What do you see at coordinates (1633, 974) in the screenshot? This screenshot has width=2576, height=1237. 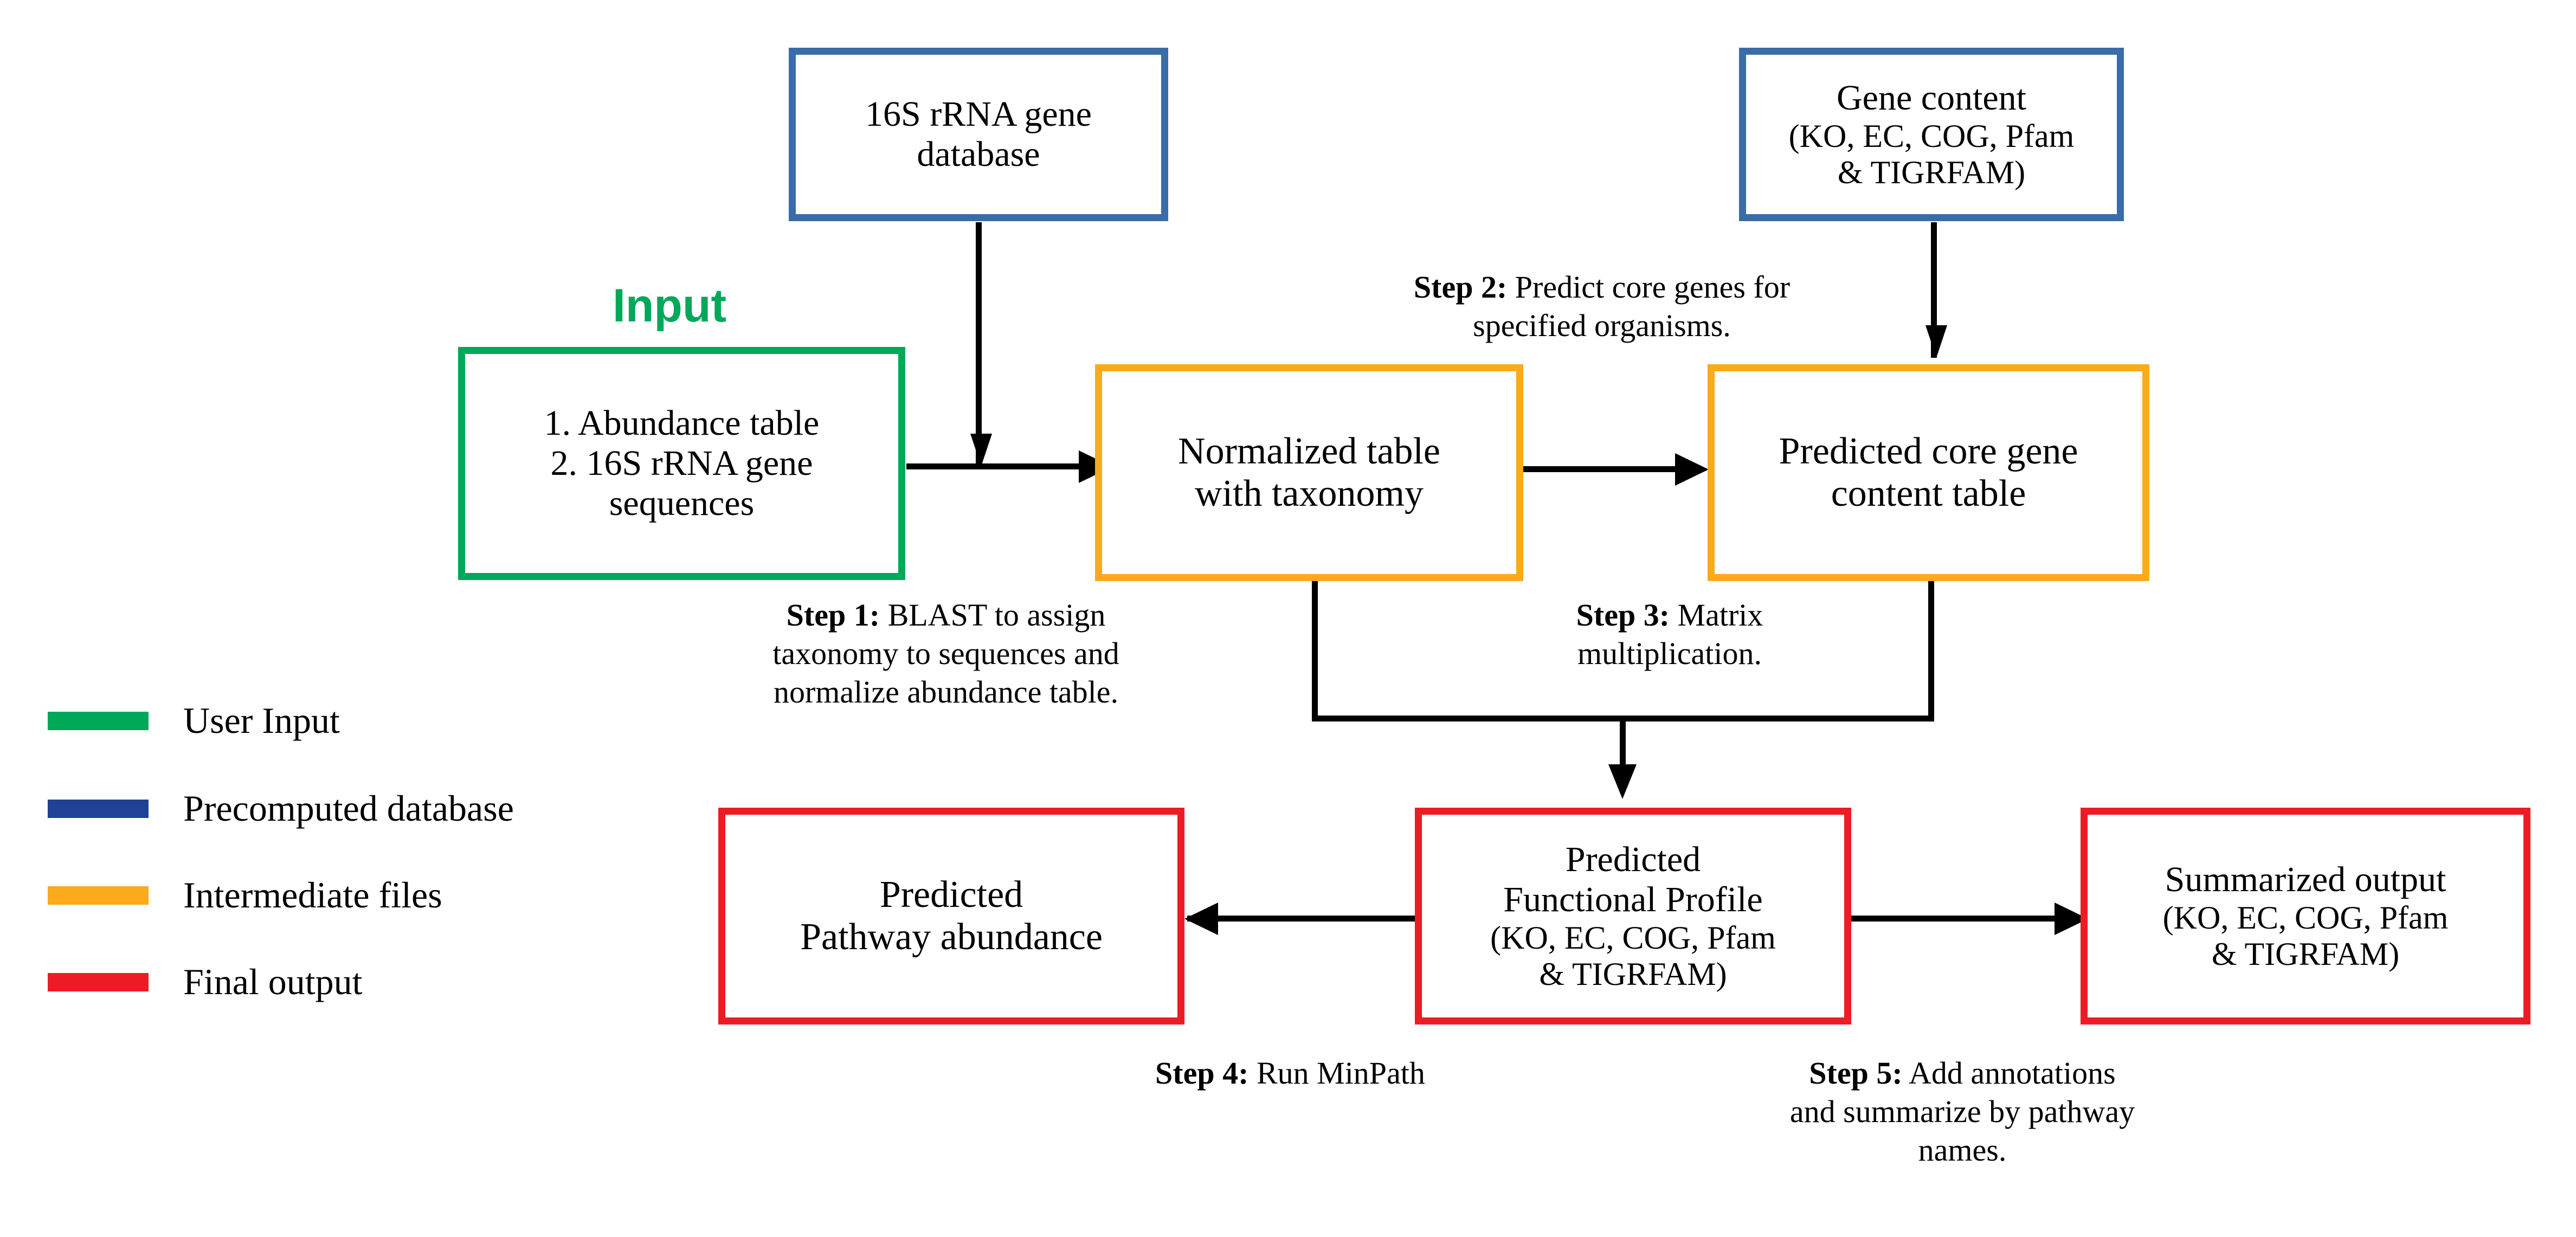 I see `node-fp-line4: & TIGRFAM)` at bounding box center [1633, 974].